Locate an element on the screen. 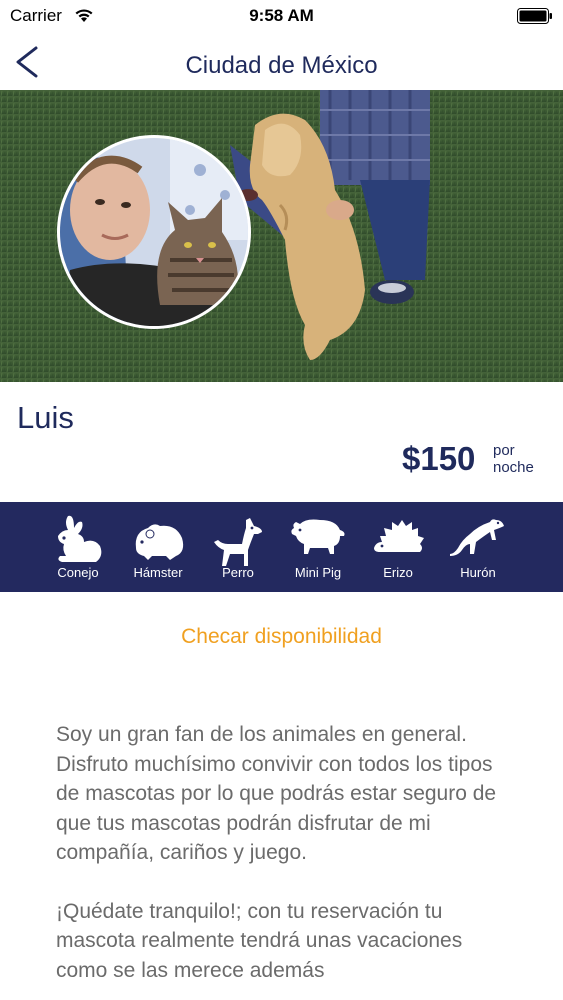  pet-item-mini-pig: Mini Pig is located at coordinates (318, 547).